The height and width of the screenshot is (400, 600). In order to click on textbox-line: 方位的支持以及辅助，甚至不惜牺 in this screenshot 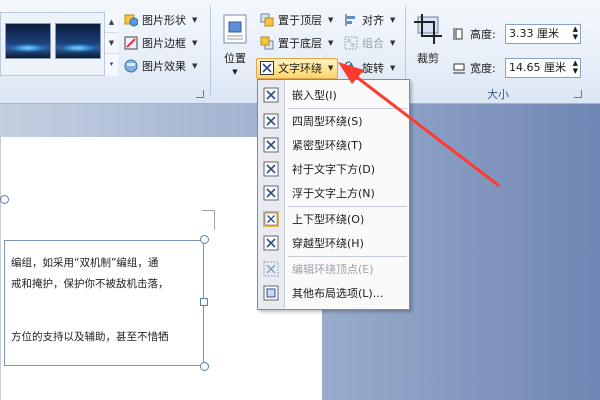, I will do `click(90, 337)`.